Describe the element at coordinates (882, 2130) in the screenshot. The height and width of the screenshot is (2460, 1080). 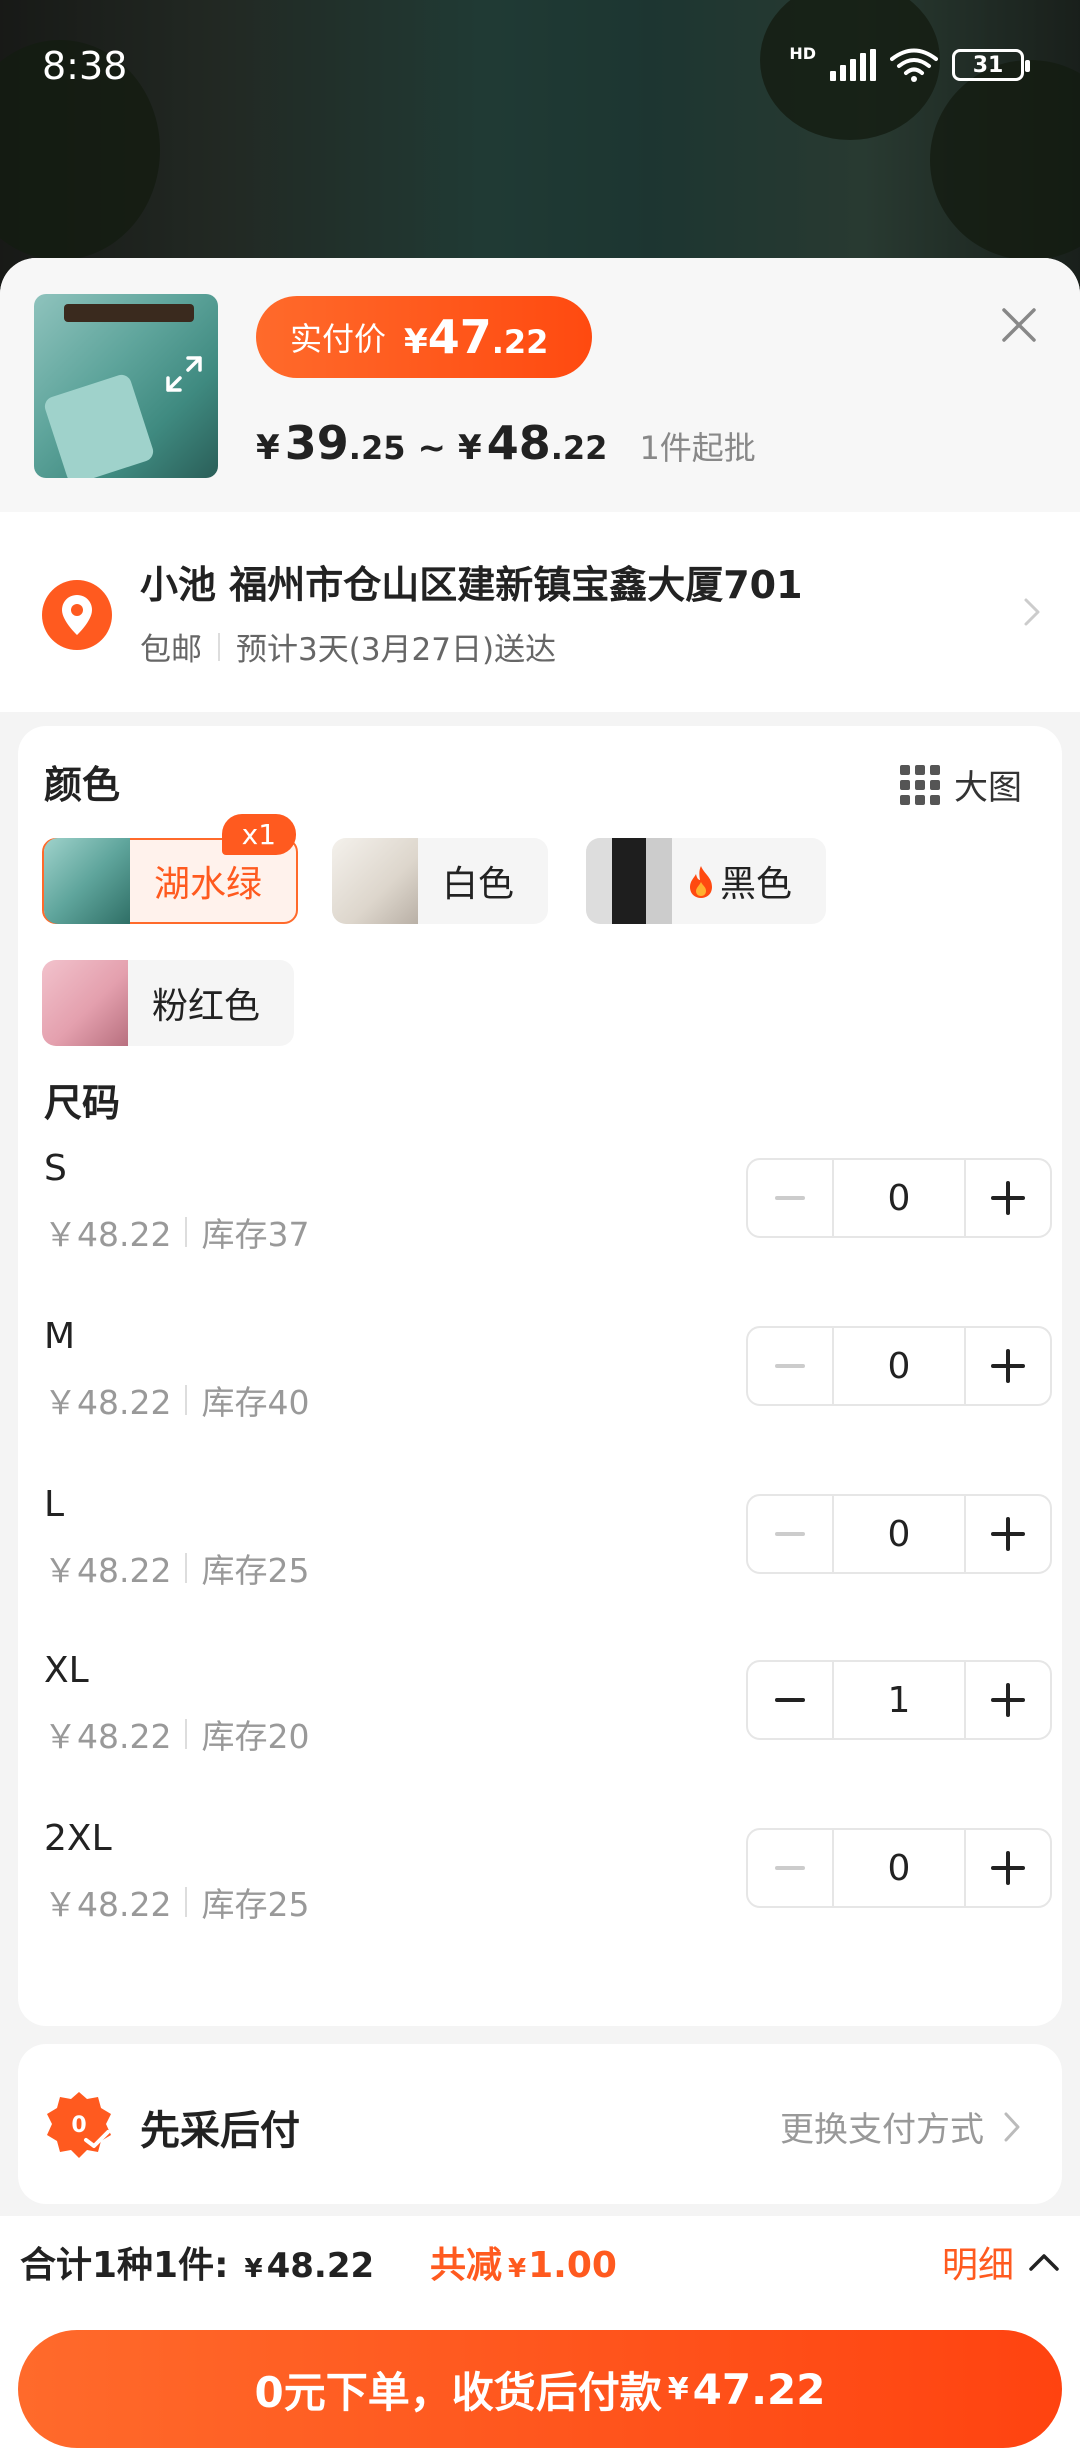
I see `change-payment-label: 更换支付方式` at that location.